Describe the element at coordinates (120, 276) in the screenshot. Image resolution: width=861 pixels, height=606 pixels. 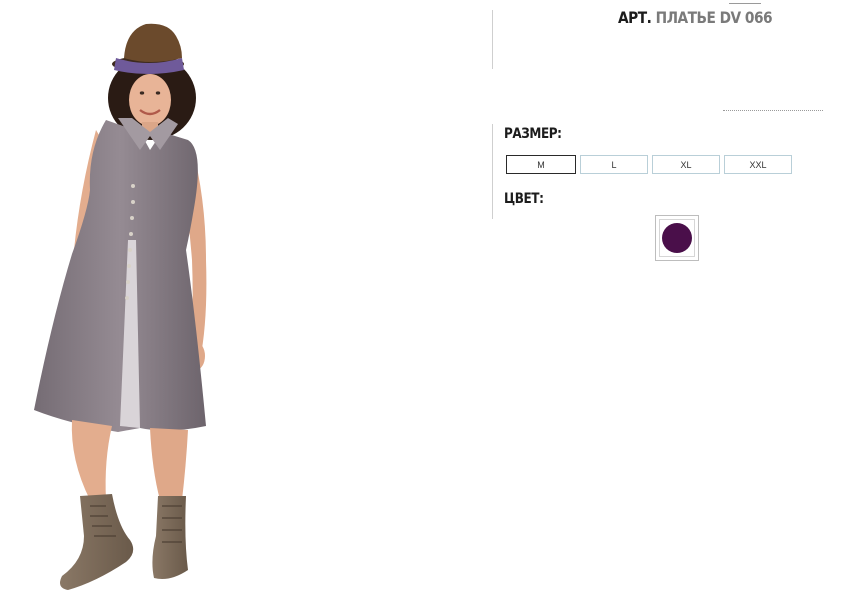
I see `dress` at that location.